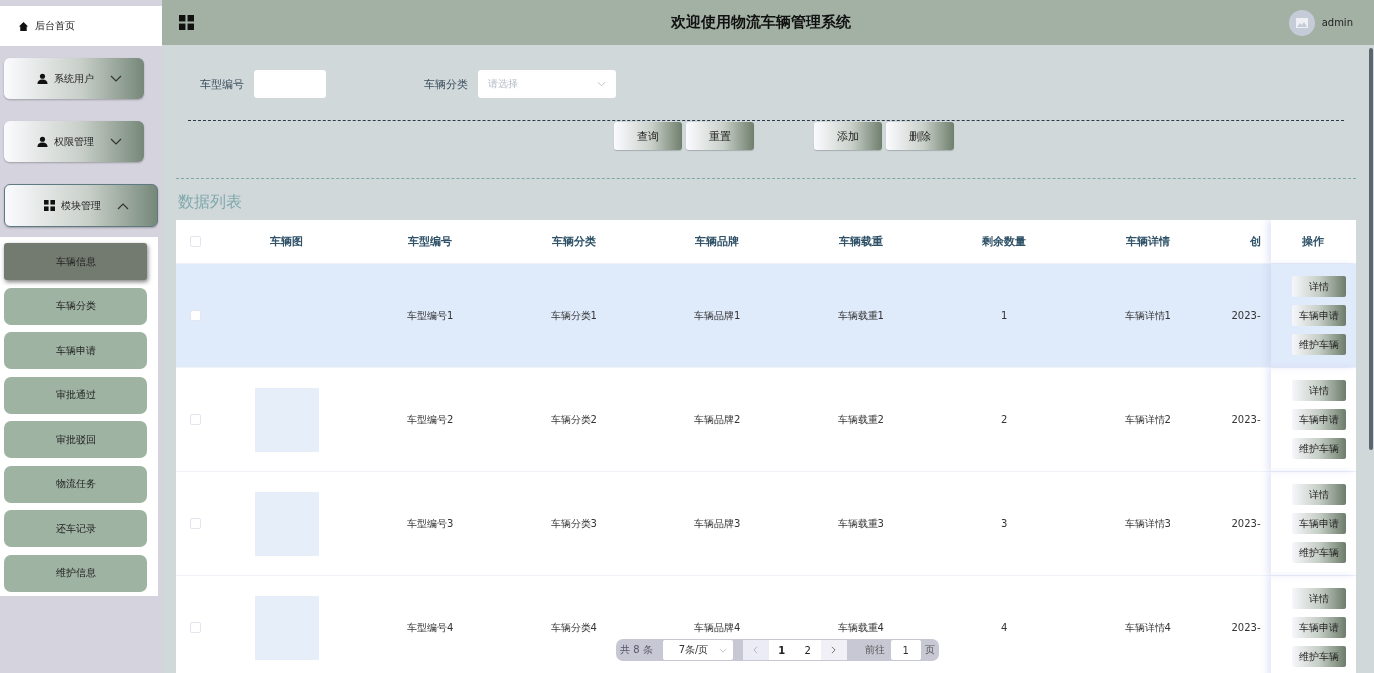  Describe the element at coordinates (1301, 22) in the screenshot. I see `avatar-icon` at that location.